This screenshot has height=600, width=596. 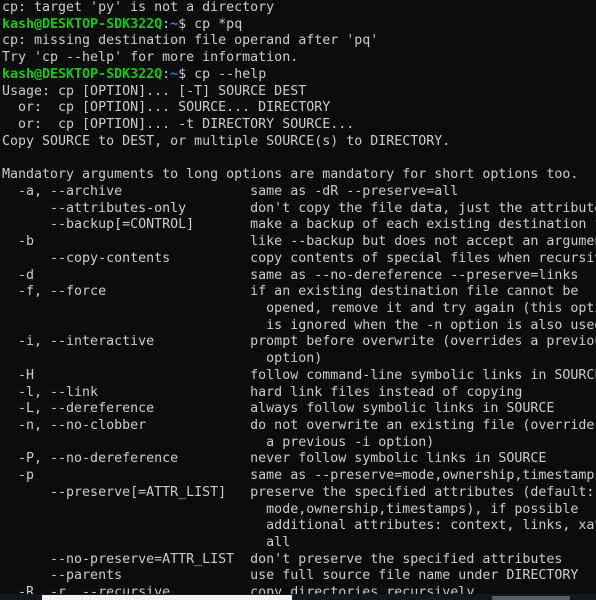 I want to click on output-text: cp: target 'py' is not a directory, so click(x=138, y=7).